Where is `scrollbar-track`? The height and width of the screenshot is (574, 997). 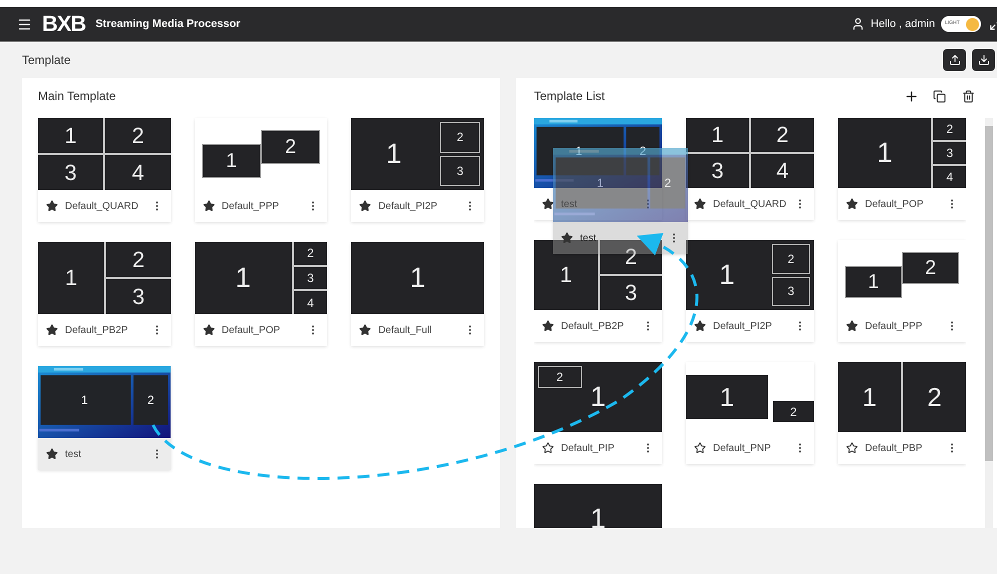 scrollbar-track is located at coordinates (989, 323).